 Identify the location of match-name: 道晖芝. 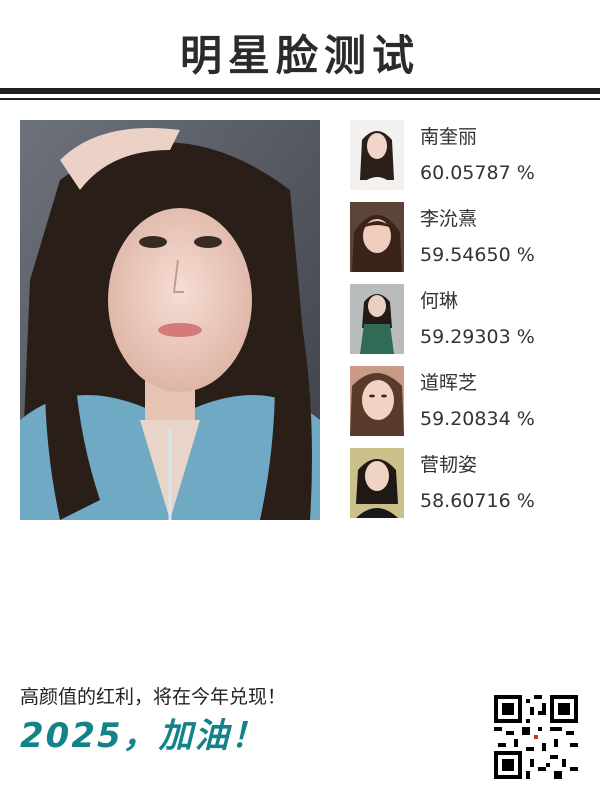
(449, 383).